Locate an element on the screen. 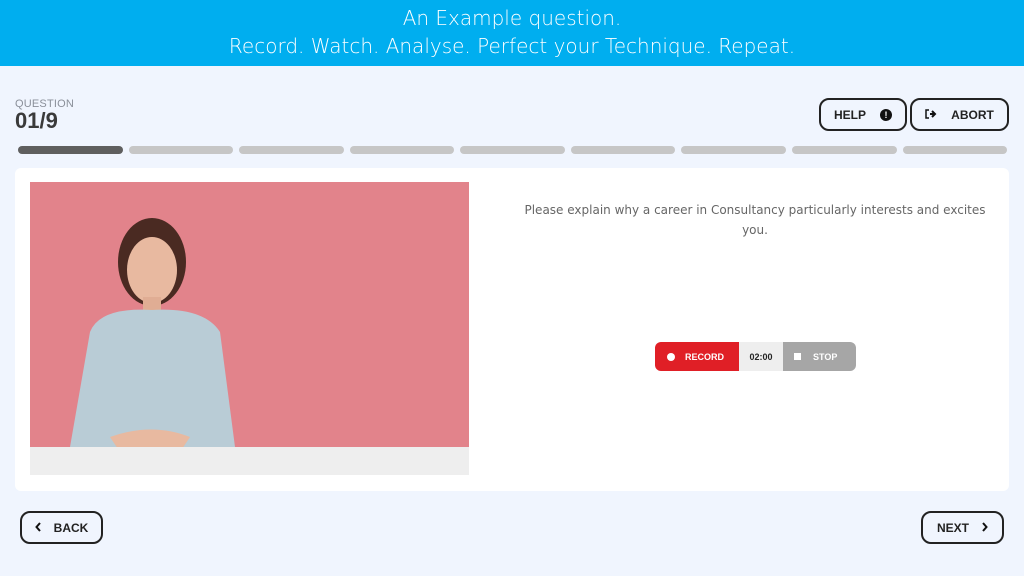 The width and height of the screenshot is (1024, 576). recorder-controls: RECORD 02:00 STOP is located at coordinates (755, 356).